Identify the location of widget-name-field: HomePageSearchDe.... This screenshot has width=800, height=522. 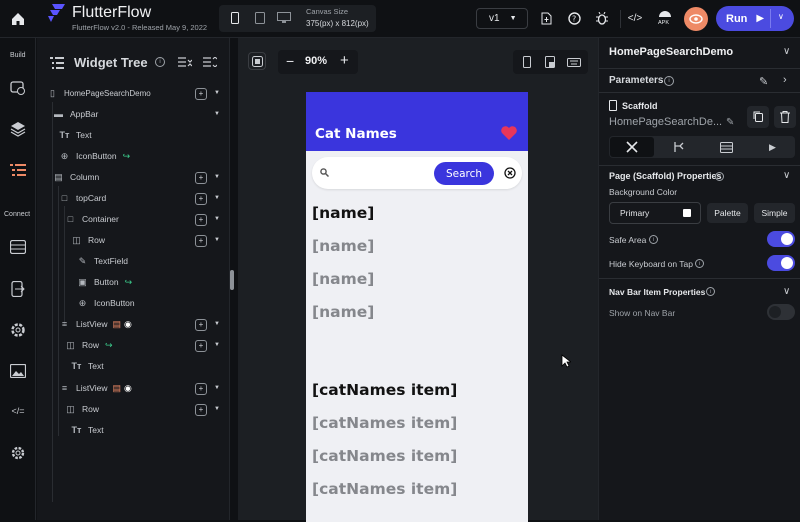
(665, 122).